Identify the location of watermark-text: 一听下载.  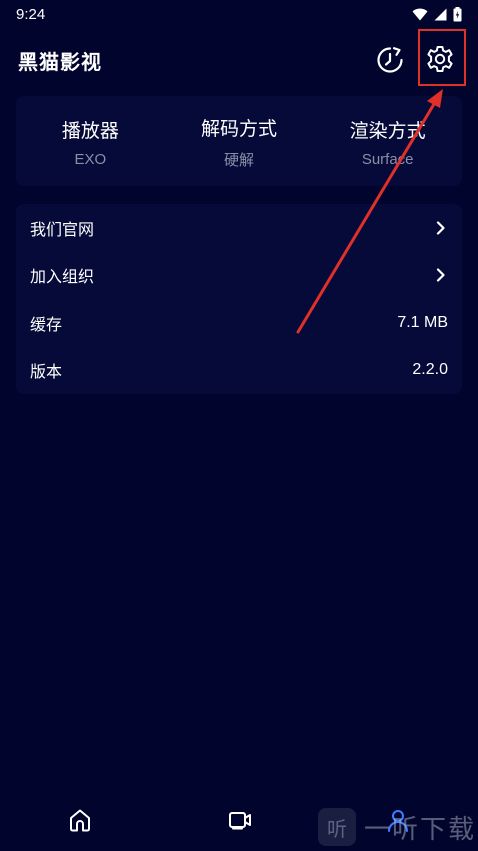
(420, 829).